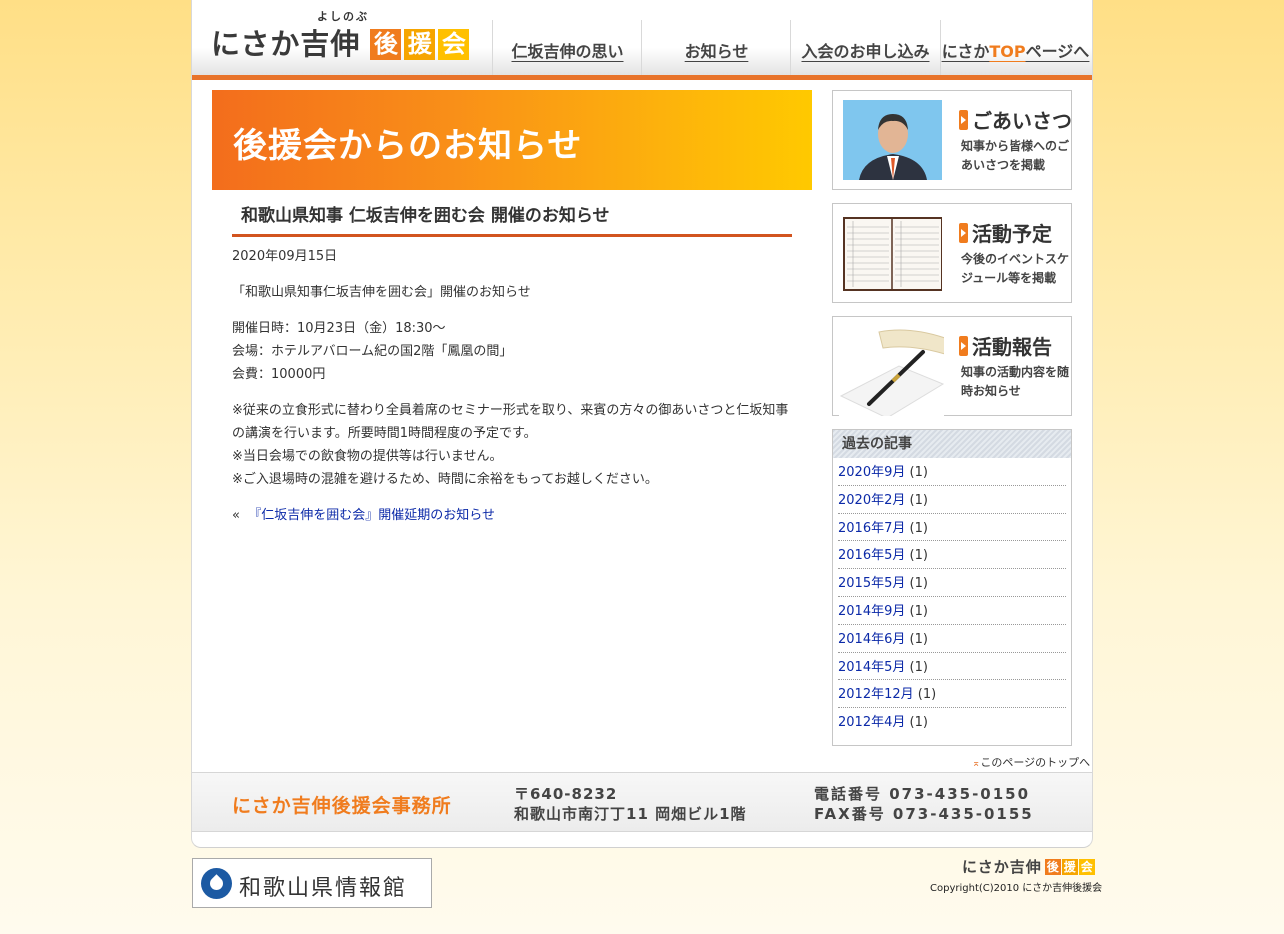 Image resolution: width=1284 pixels, height=934 pixels. What do you see at coordinates (865, 47) in the screenshot?
I see `nav-item-membership: 入会のお申し込み` at bounding box center [865, 47].